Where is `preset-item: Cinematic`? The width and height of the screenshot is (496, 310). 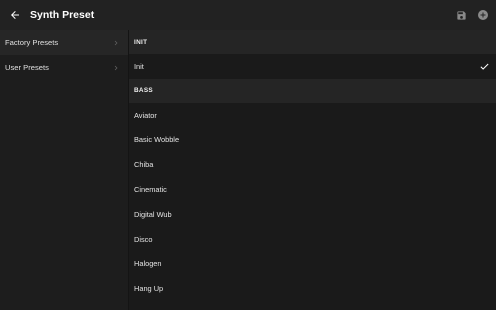
preset-item: Cinematic is located at coordinates (312, 189).